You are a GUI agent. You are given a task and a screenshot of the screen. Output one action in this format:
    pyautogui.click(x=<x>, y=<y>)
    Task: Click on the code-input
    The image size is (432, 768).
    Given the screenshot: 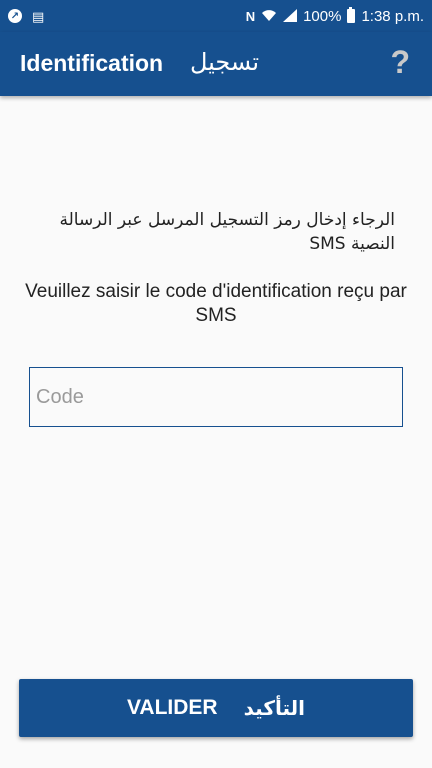 What is the action you would take?
    pyautogui.click(x=216, y=397)
    